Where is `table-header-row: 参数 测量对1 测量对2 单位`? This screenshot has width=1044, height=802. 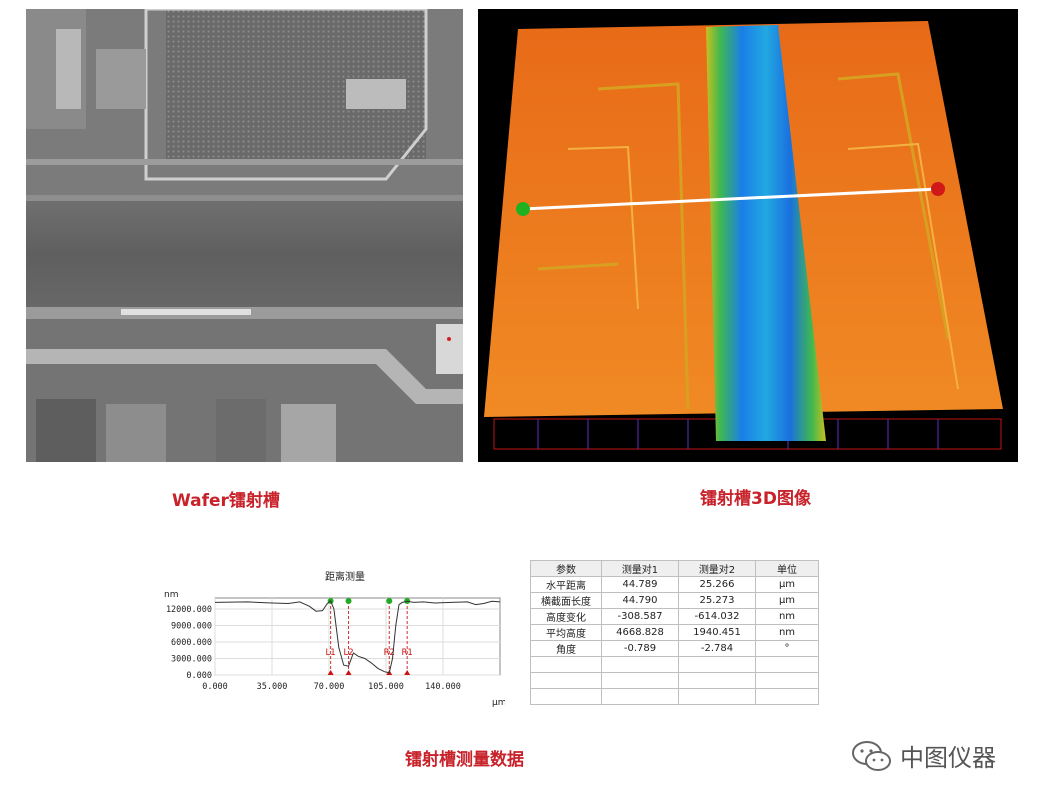 table-header-row: 参数 测量对1 测量对2 单位 is located at coordinates (674, 568).